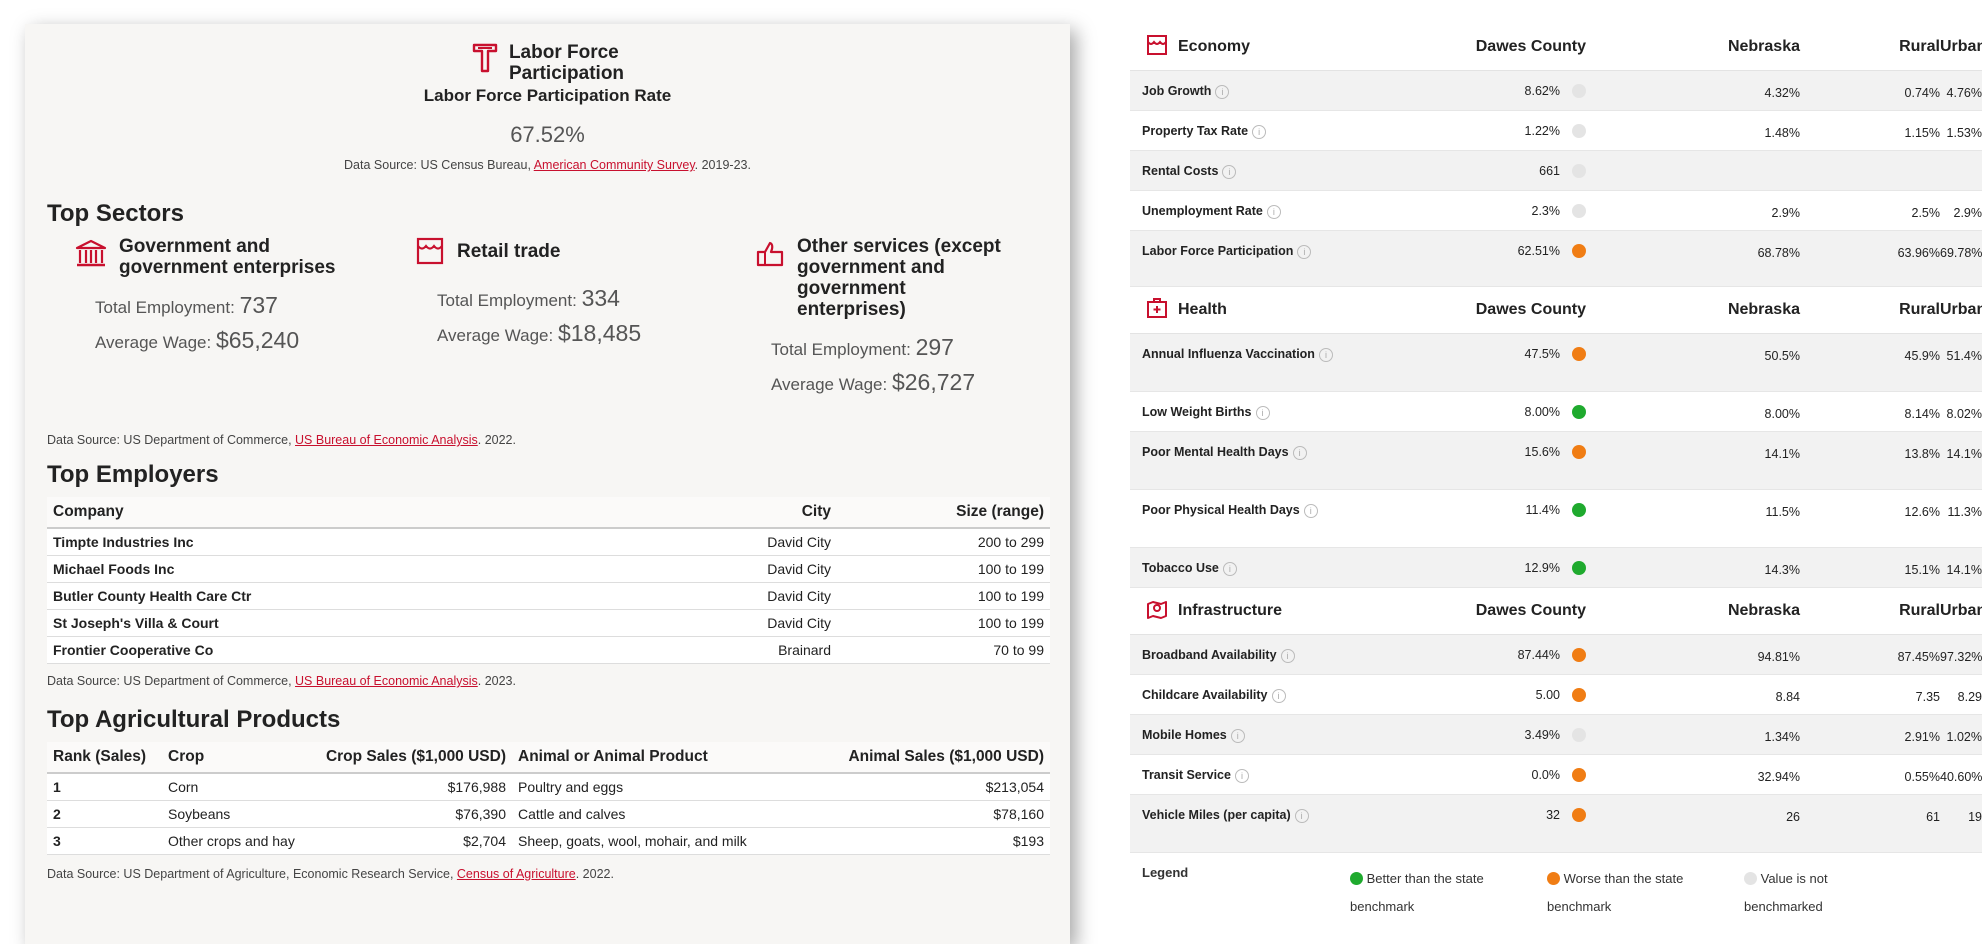 Image resolution: width=1982 pixels, height=944 pixels. Describe the element at coordinates (1500, 774) in the screenshot. I see `county-value: 0.0%` at that location.